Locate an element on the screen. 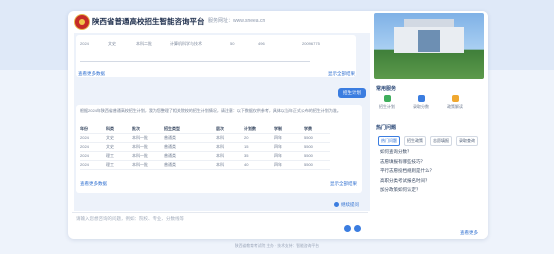  column-header: 年份 is located at coordinates (84, 128).